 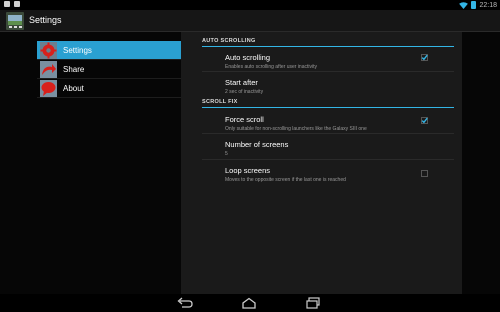 I want to click on pref-title: Start after, so click(x=241, y=82).